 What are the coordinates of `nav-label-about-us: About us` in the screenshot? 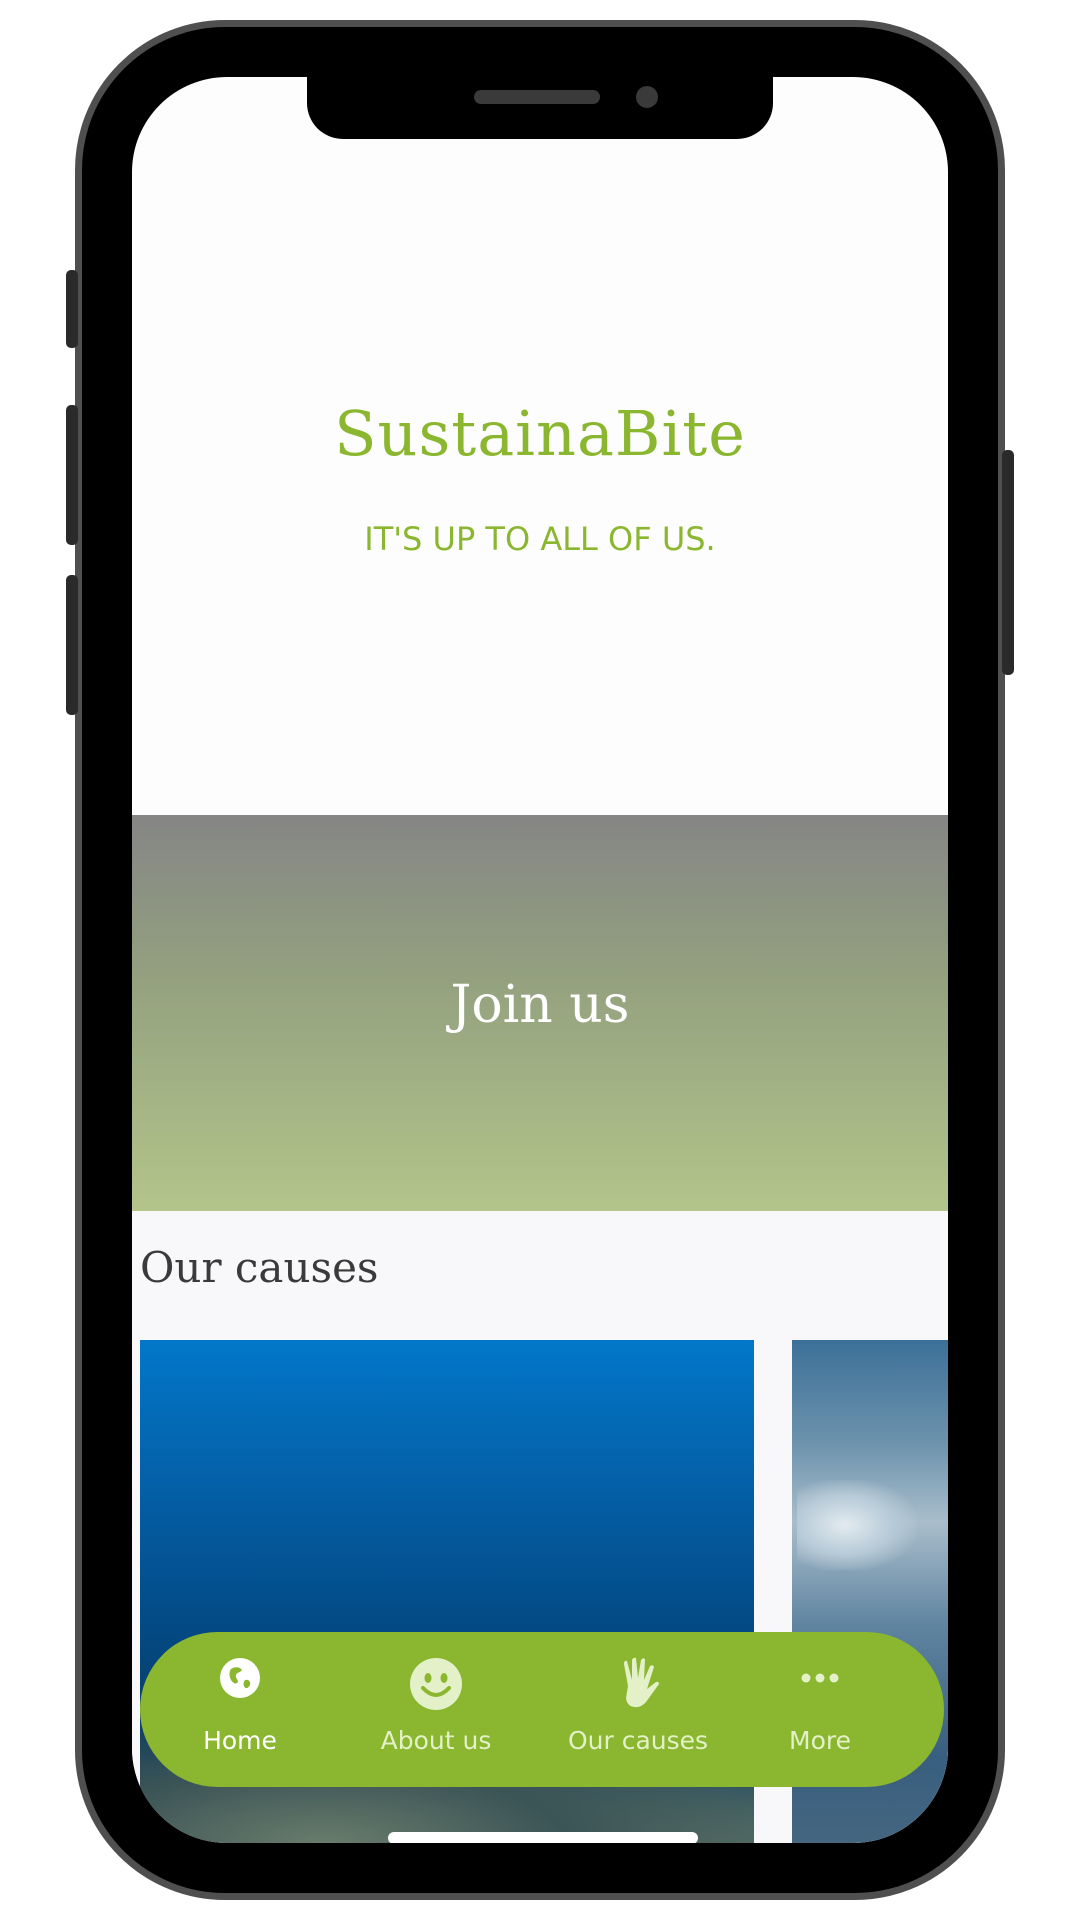 It's located at (436, 1740).